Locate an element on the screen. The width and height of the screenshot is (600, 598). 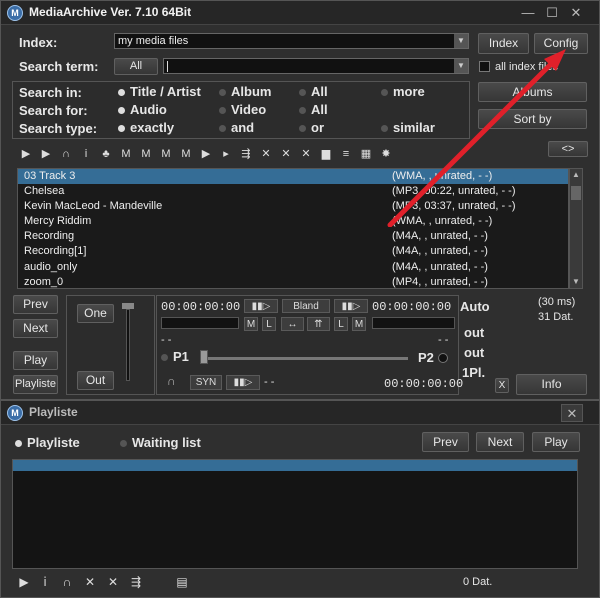
list-item: Chelsea (MP3, 00:22, unrated, - -) is located at coordinates (293, 191).